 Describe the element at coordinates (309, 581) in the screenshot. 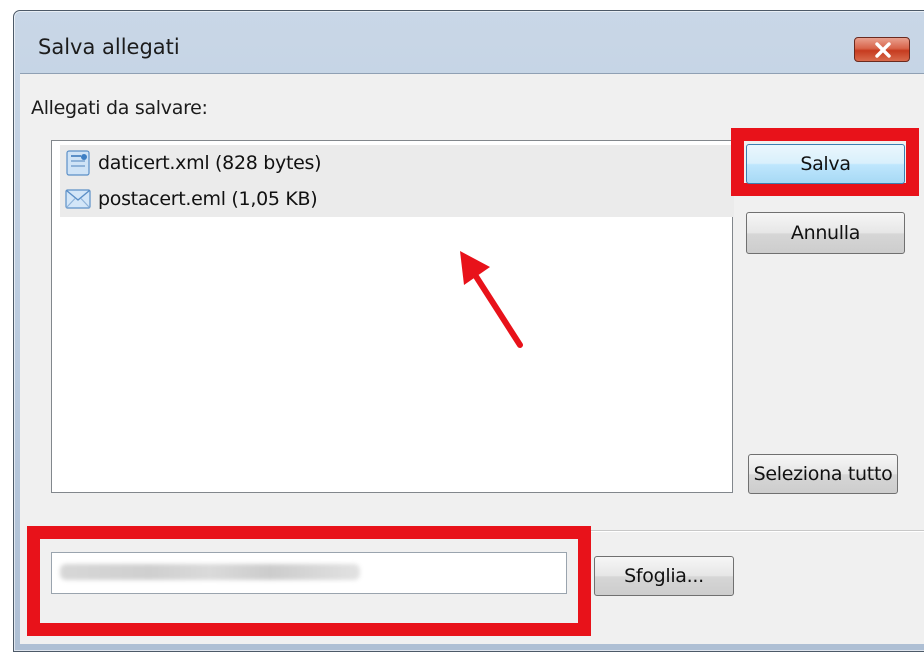

I see `path-highlight-box` at that location.